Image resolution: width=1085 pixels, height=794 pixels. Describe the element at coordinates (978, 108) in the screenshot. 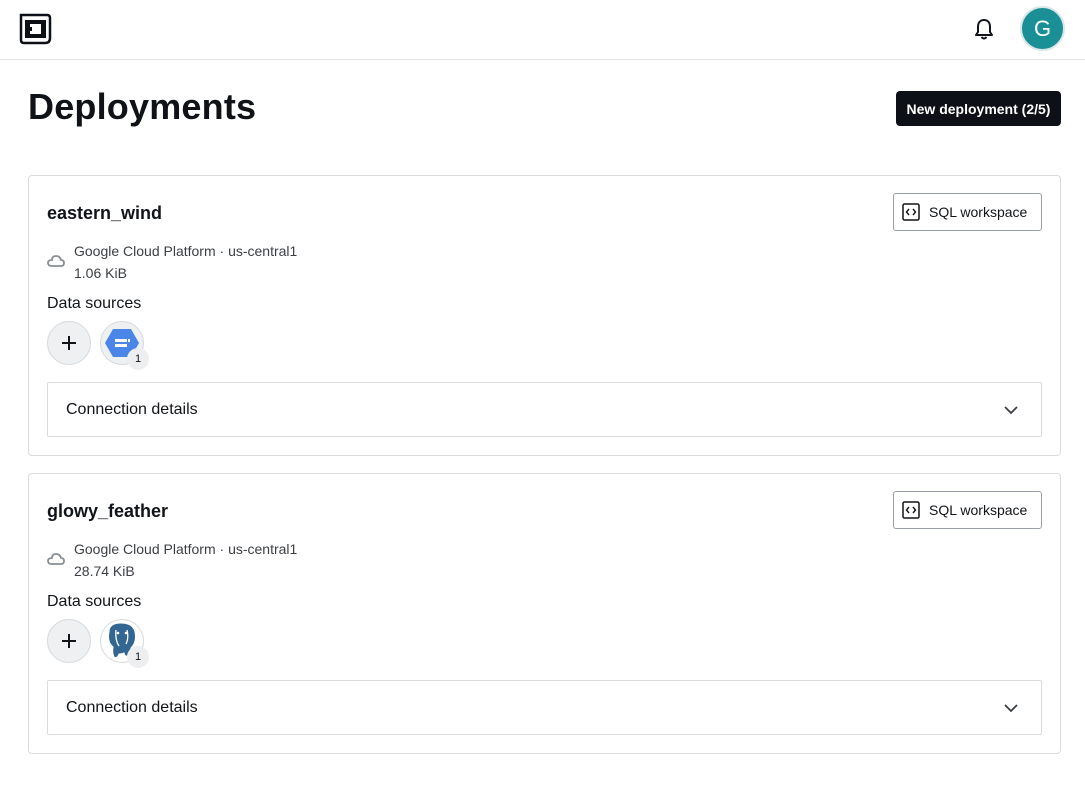

I see `new-deployment-button: New deployment (2/5)` at that location.